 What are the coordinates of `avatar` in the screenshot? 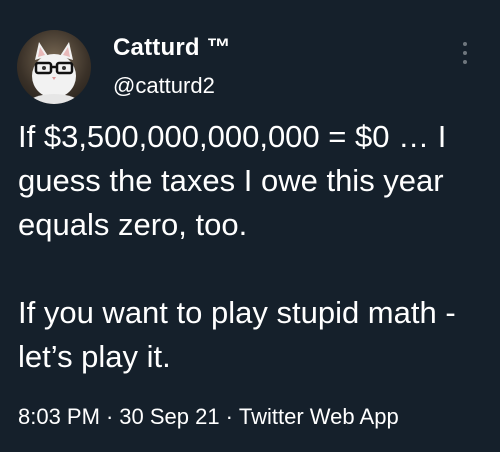 It's located at (54, 67).